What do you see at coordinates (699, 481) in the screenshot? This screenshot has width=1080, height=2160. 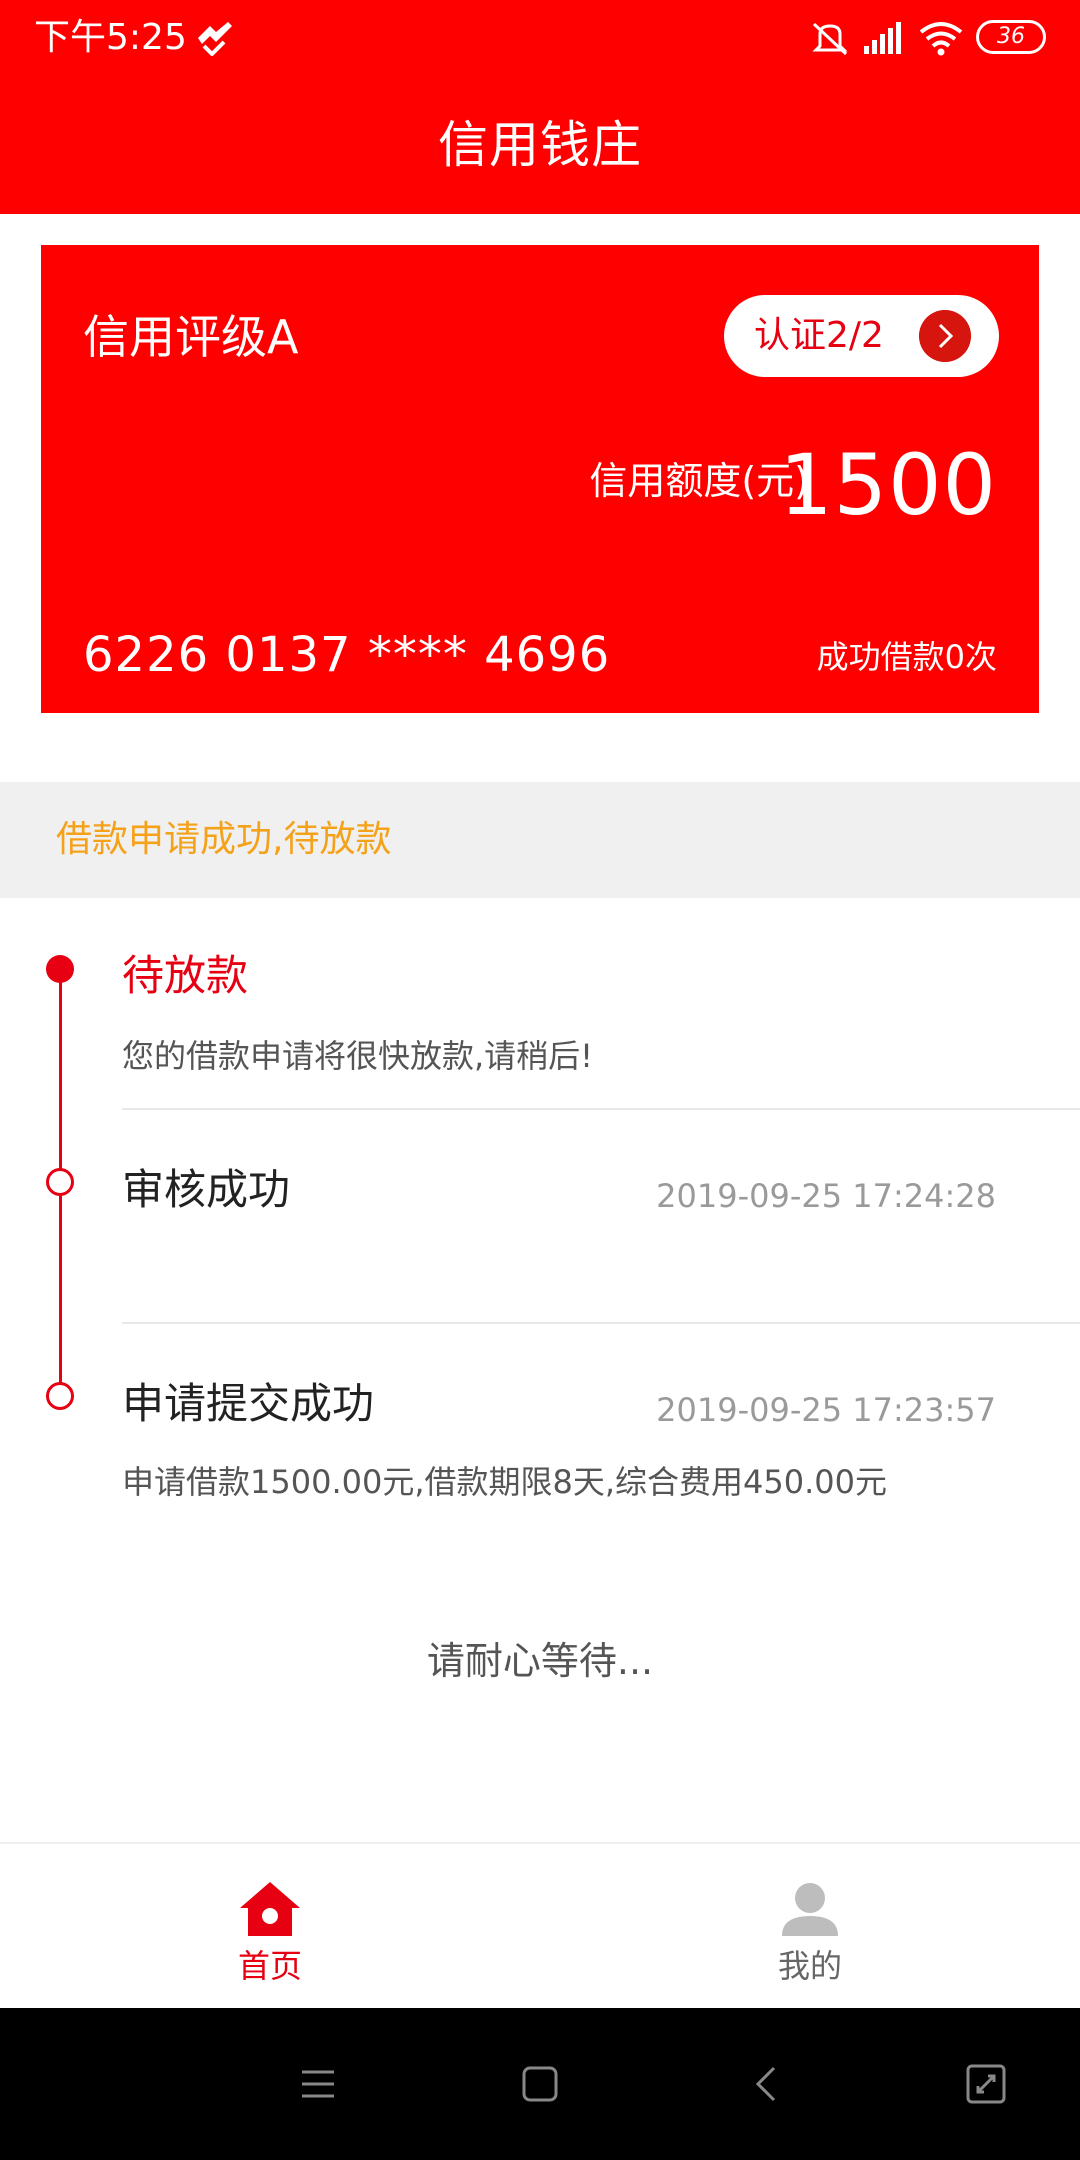 I see `credit-limit-label: 信用额度(元)` at bounding box center [699, 481].